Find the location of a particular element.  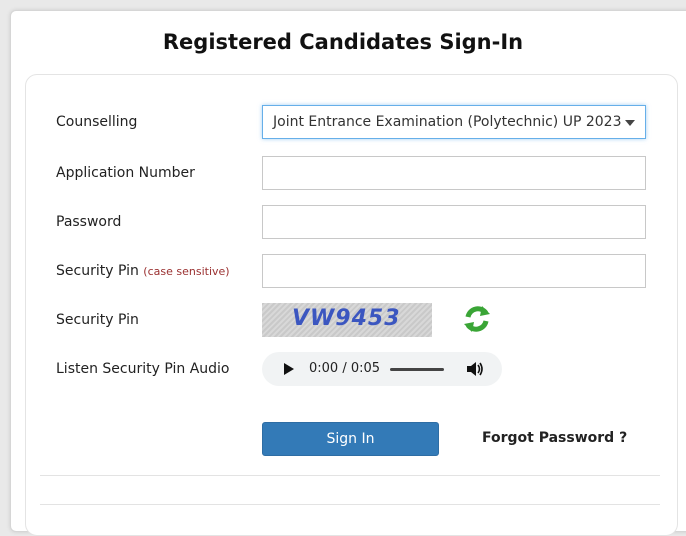

audio-player: 0:00 / 0:05 is located at coordinates (382, 369).